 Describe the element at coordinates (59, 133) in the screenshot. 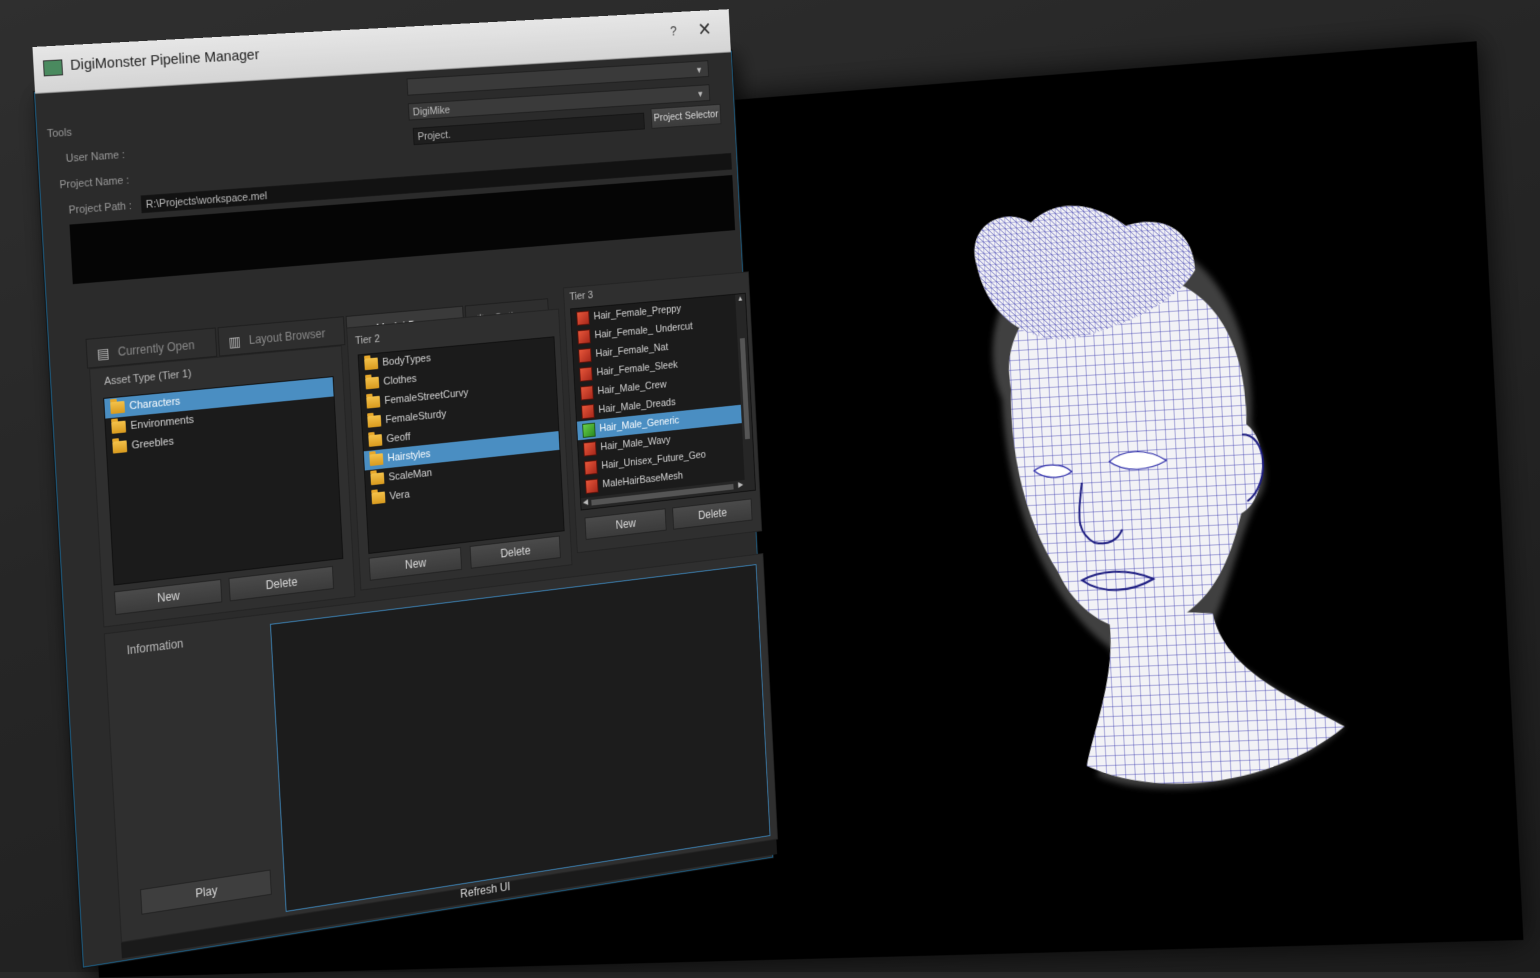

I see `tools-label: Tools` at that location.